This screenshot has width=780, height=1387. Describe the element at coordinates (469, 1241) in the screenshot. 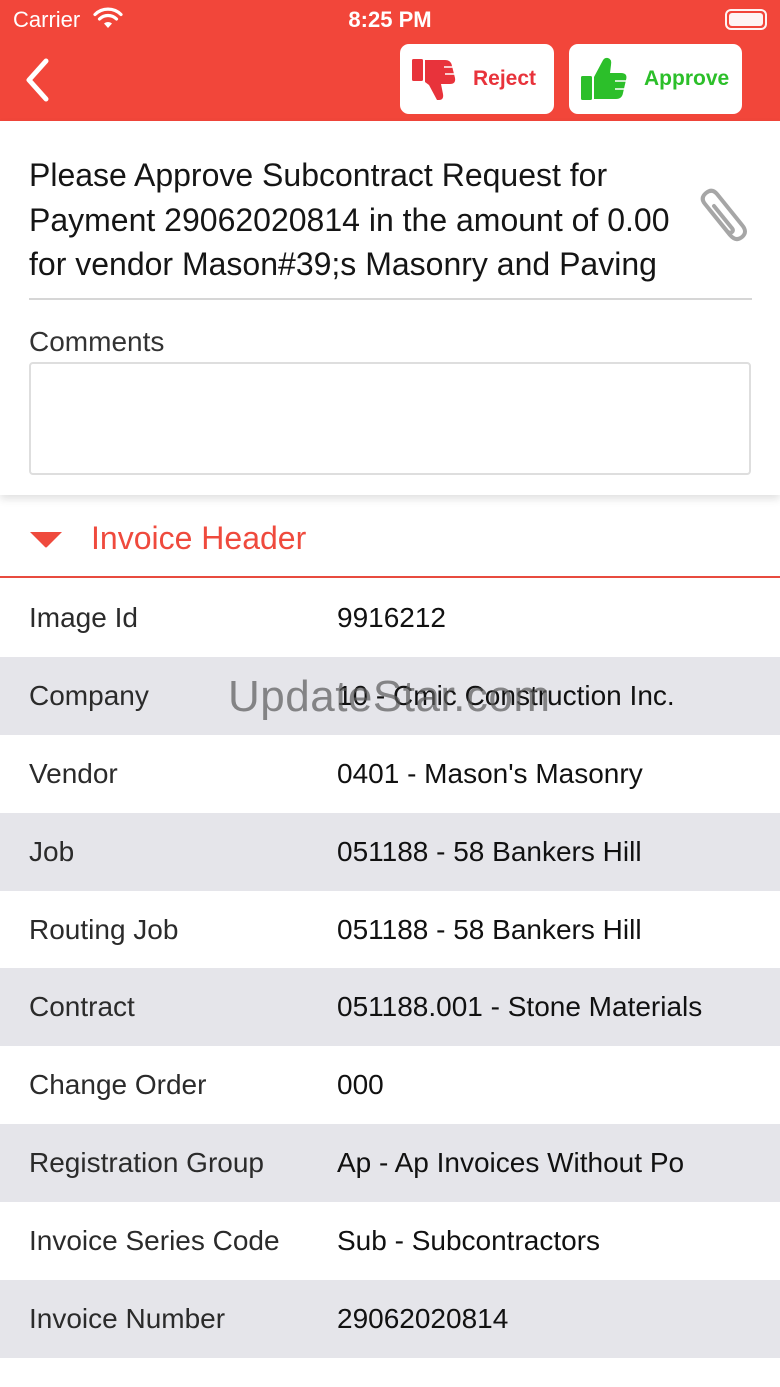

I see `row-value: Sub - Subcontractors` at that location.